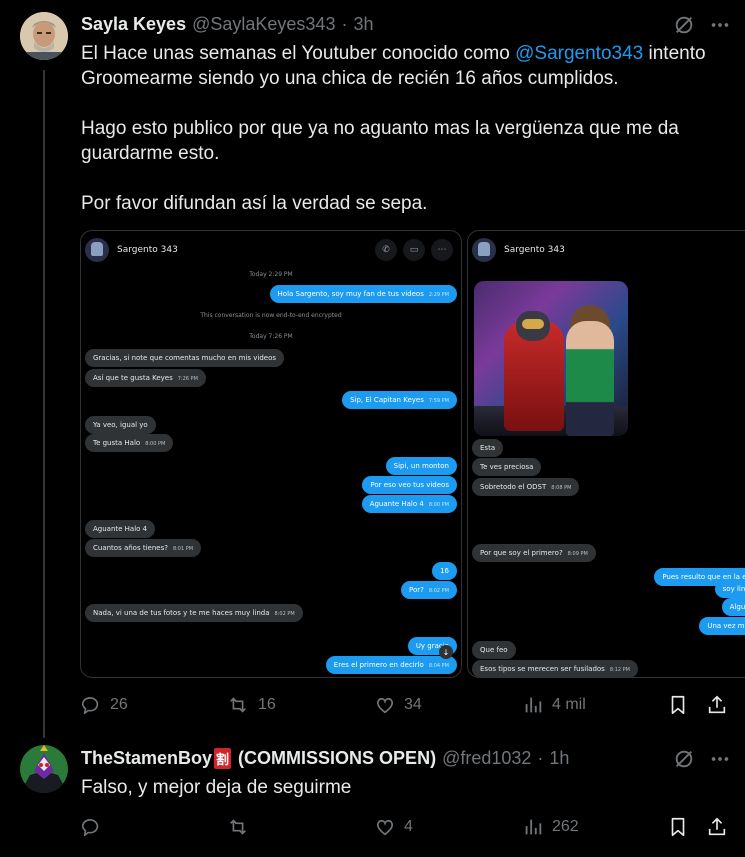 The height and width of the screenshot is (857, 745). What do you see at coordinates (129, 443) in the screenshot?
I see `dm-message-received: Te gusta Halo 8:00 PM` at bounding box center [129, 443].